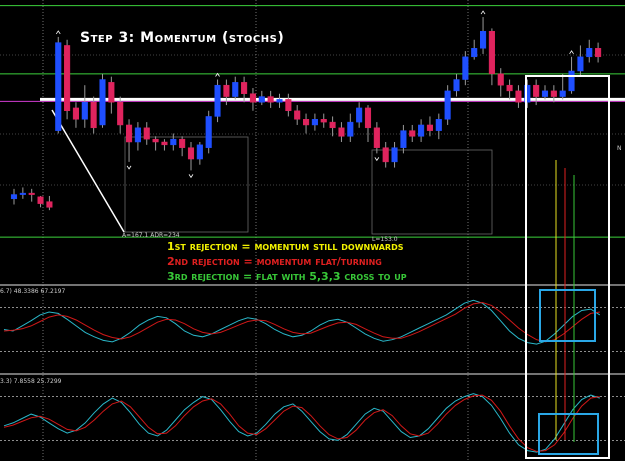 The image size is (625, 461). Describe the element at coordinates (33, 291) in the screenshot. I see `stoch1-values-label: 6.7) 48.3386 67.2197` at that location.